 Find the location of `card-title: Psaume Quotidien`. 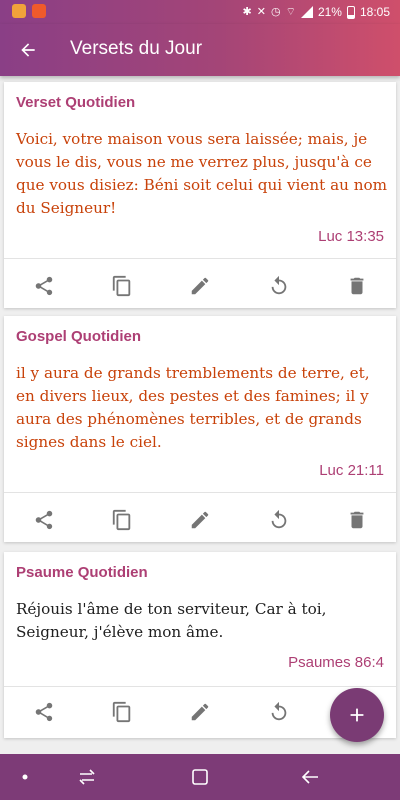

card-title: Psaume Quotidien is located at coordinates (82, 572).